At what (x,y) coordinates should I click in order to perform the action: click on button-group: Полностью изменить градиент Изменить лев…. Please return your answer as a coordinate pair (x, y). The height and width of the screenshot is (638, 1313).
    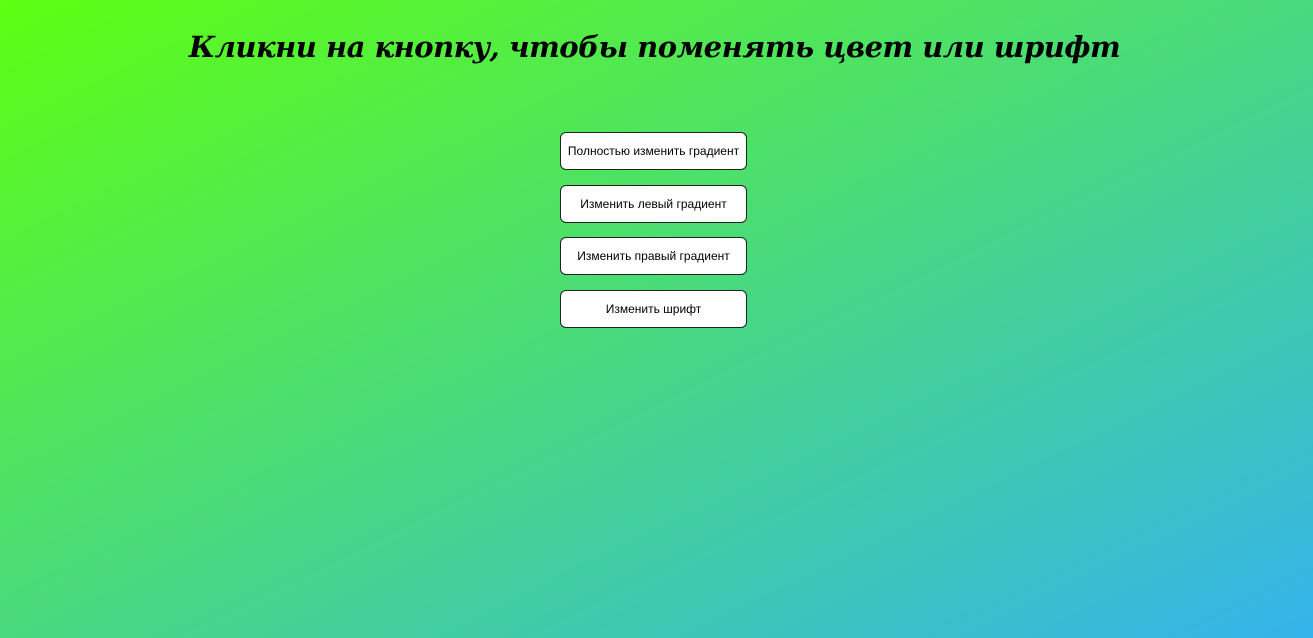
    Looking at the image, I should click on (653, 237).